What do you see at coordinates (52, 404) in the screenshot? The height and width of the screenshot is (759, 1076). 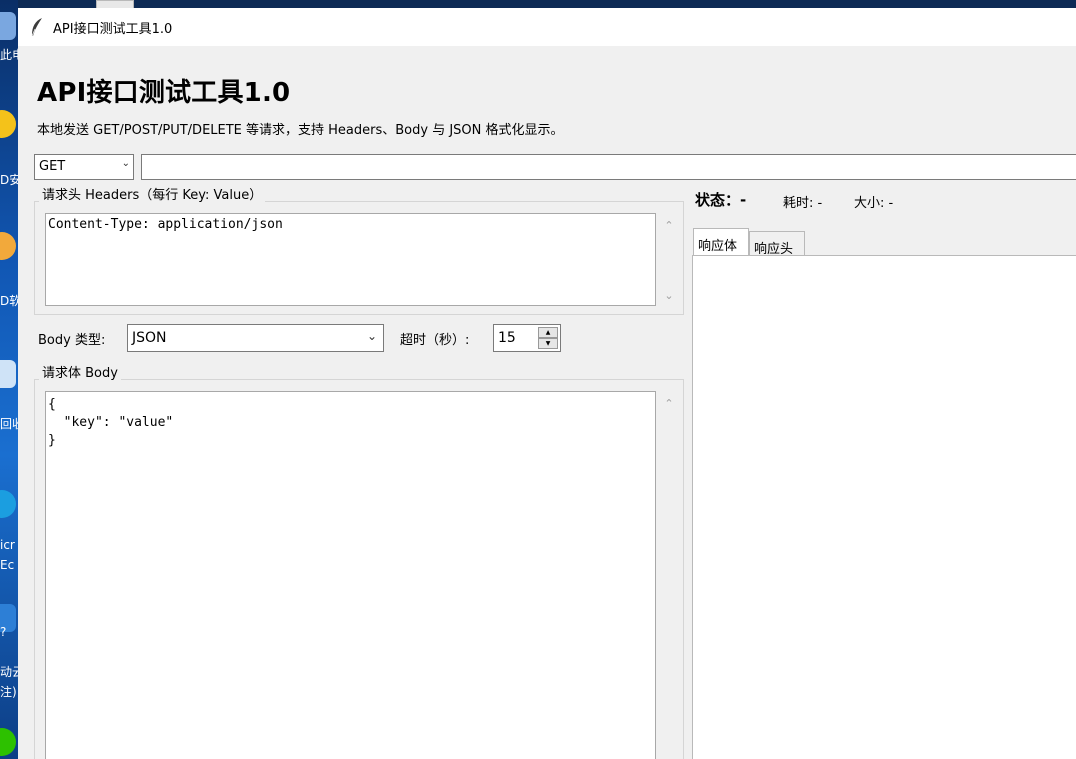 I see `body-line: {` at bounding box center [52, 404].